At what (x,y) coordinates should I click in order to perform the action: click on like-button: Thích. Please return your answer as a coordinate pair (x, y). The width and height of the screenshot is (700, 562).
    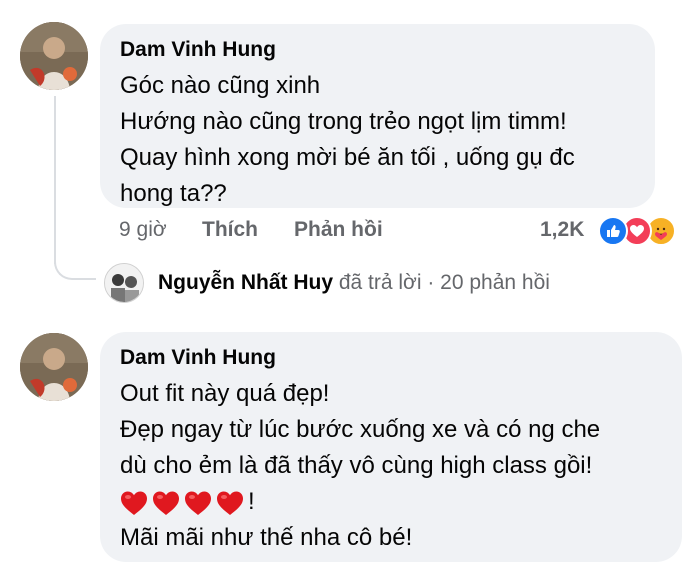
    Looking at the image, I should click on (230, 230).